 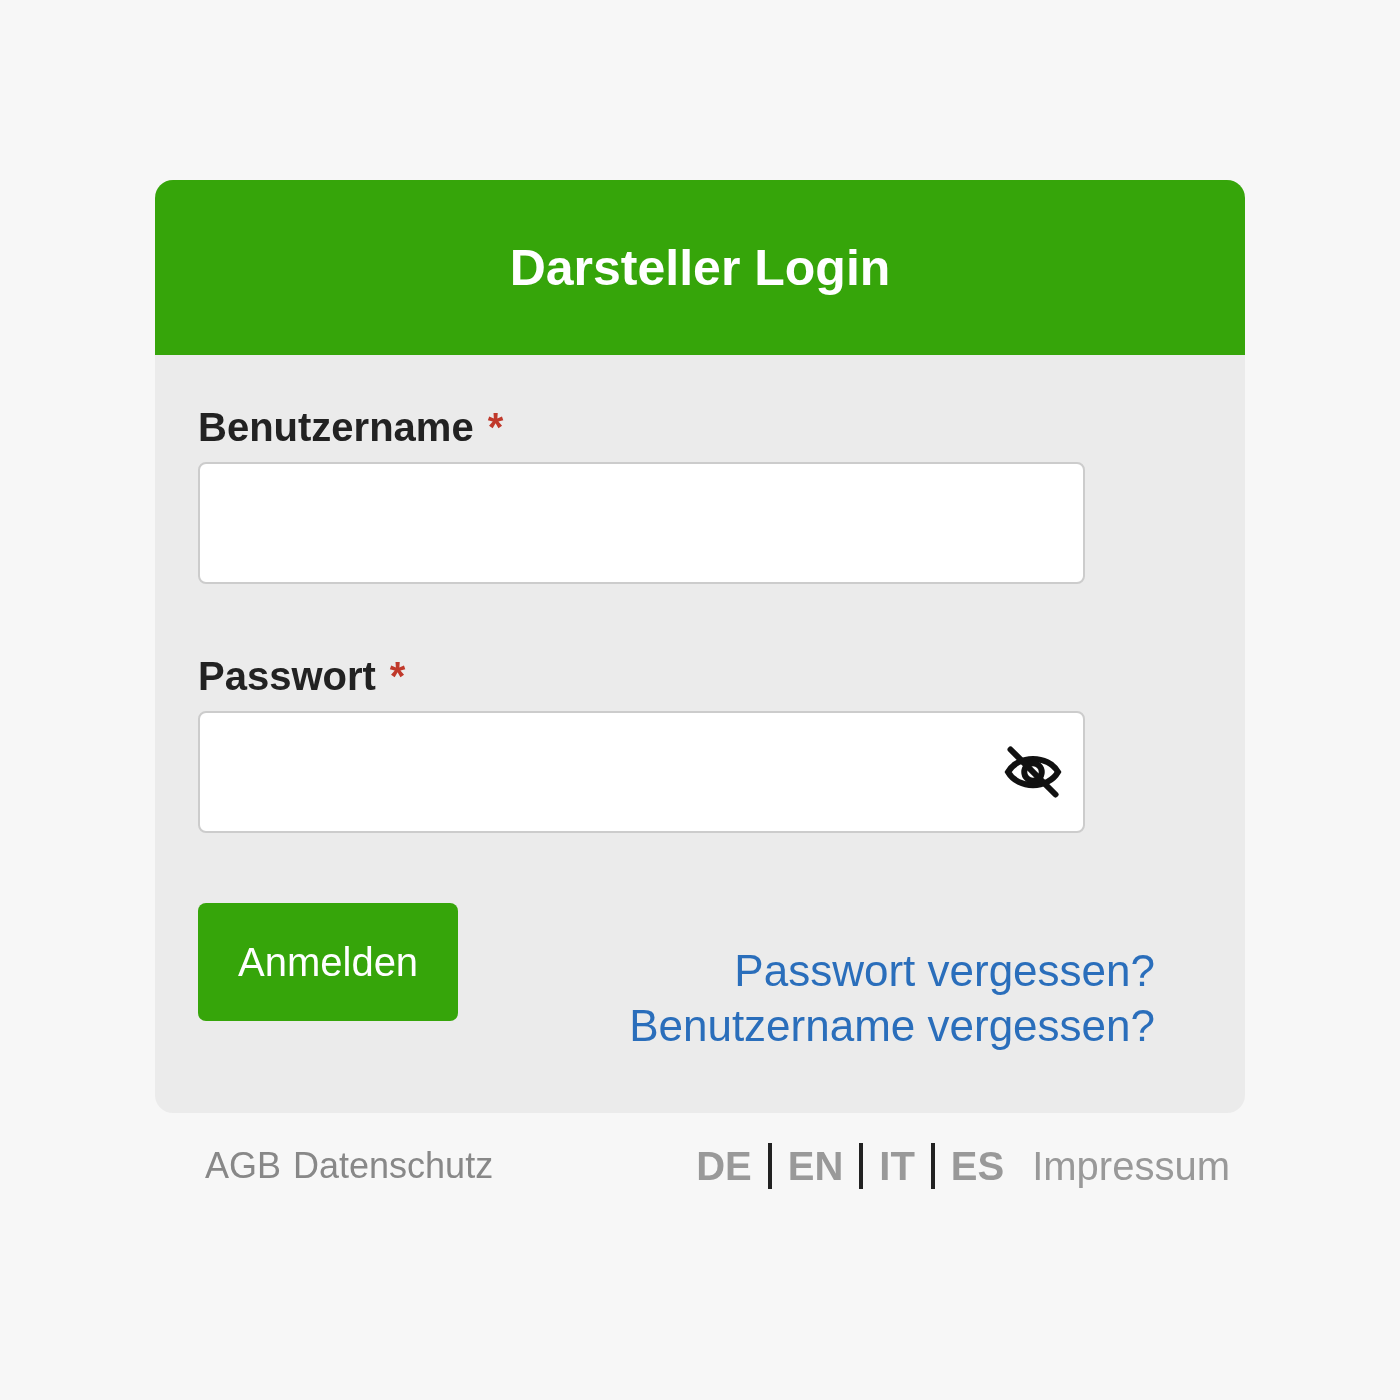 I want to click on language-link: ES, so click(x=977, y=1166).